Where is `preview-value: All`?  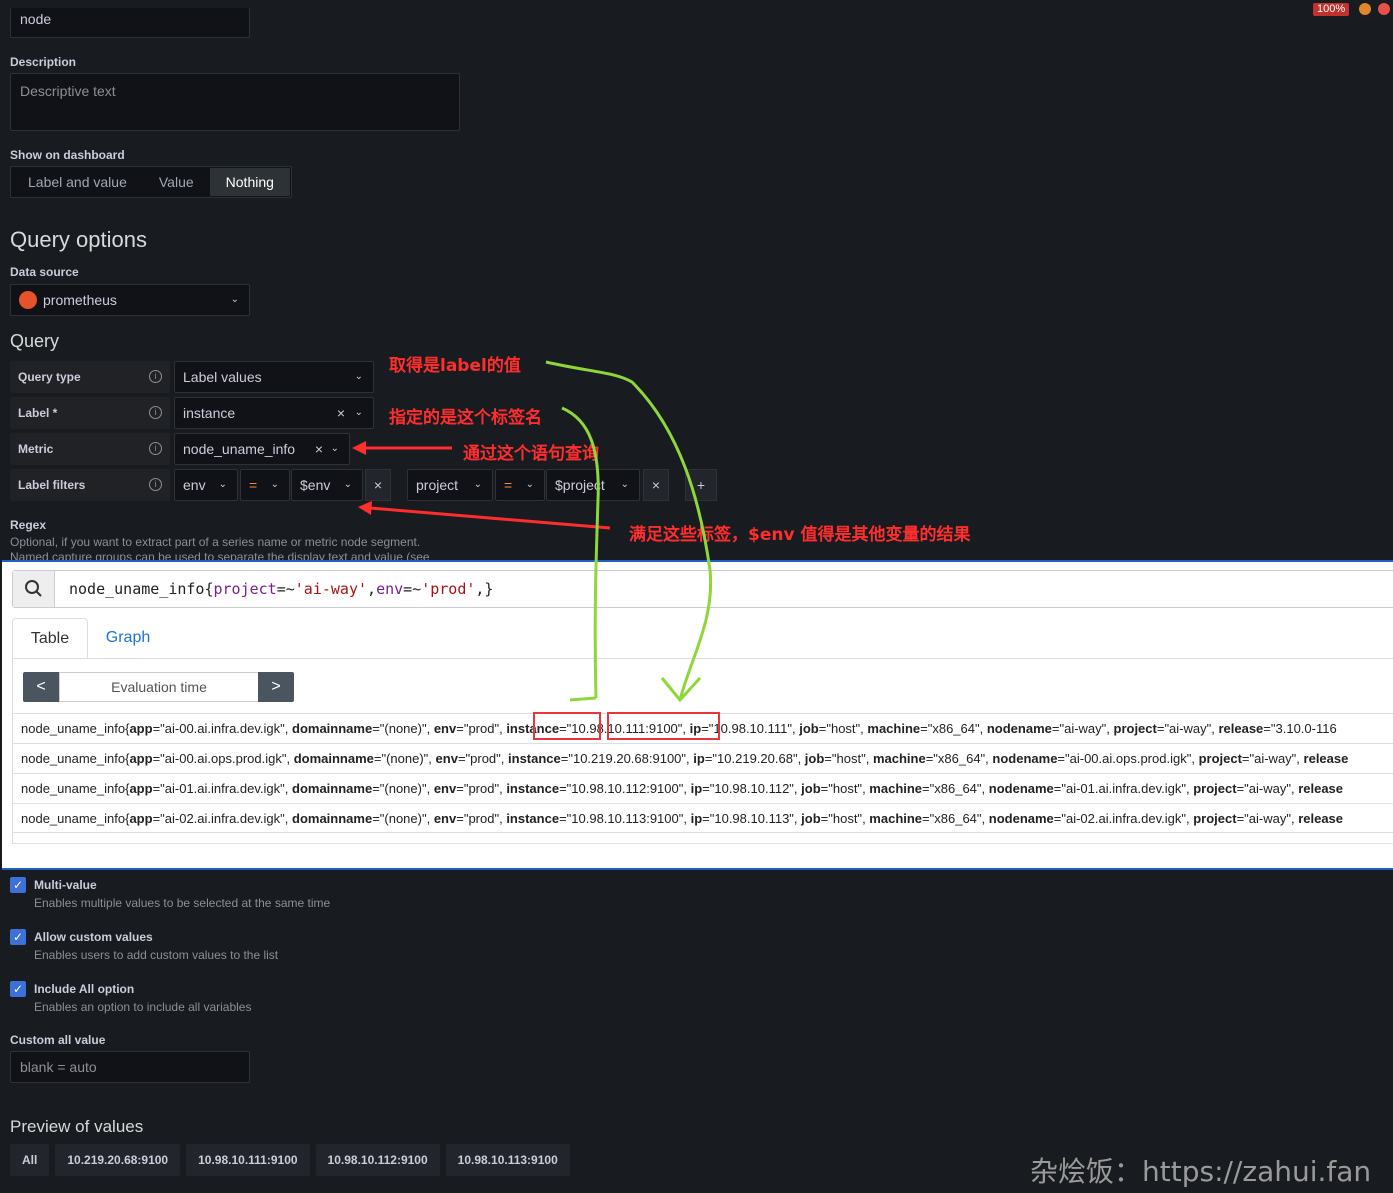 preview-value: All is located at coordinates (30, 1160).